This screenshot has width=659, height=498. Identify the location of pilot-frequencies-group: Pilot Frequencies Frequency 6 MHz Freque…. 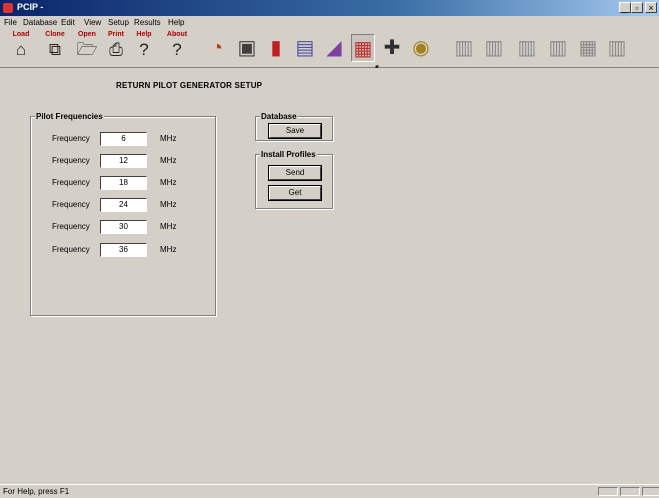
(123, 214).